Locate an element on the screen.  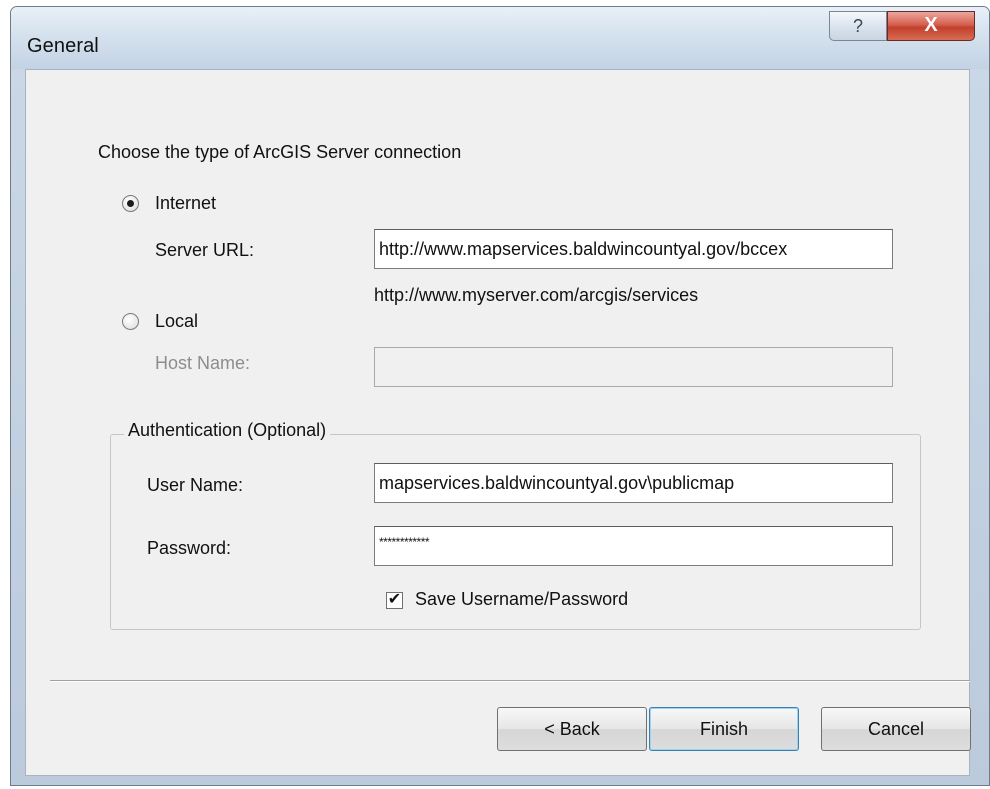
internet-radio is located at coordinates (130, 203).